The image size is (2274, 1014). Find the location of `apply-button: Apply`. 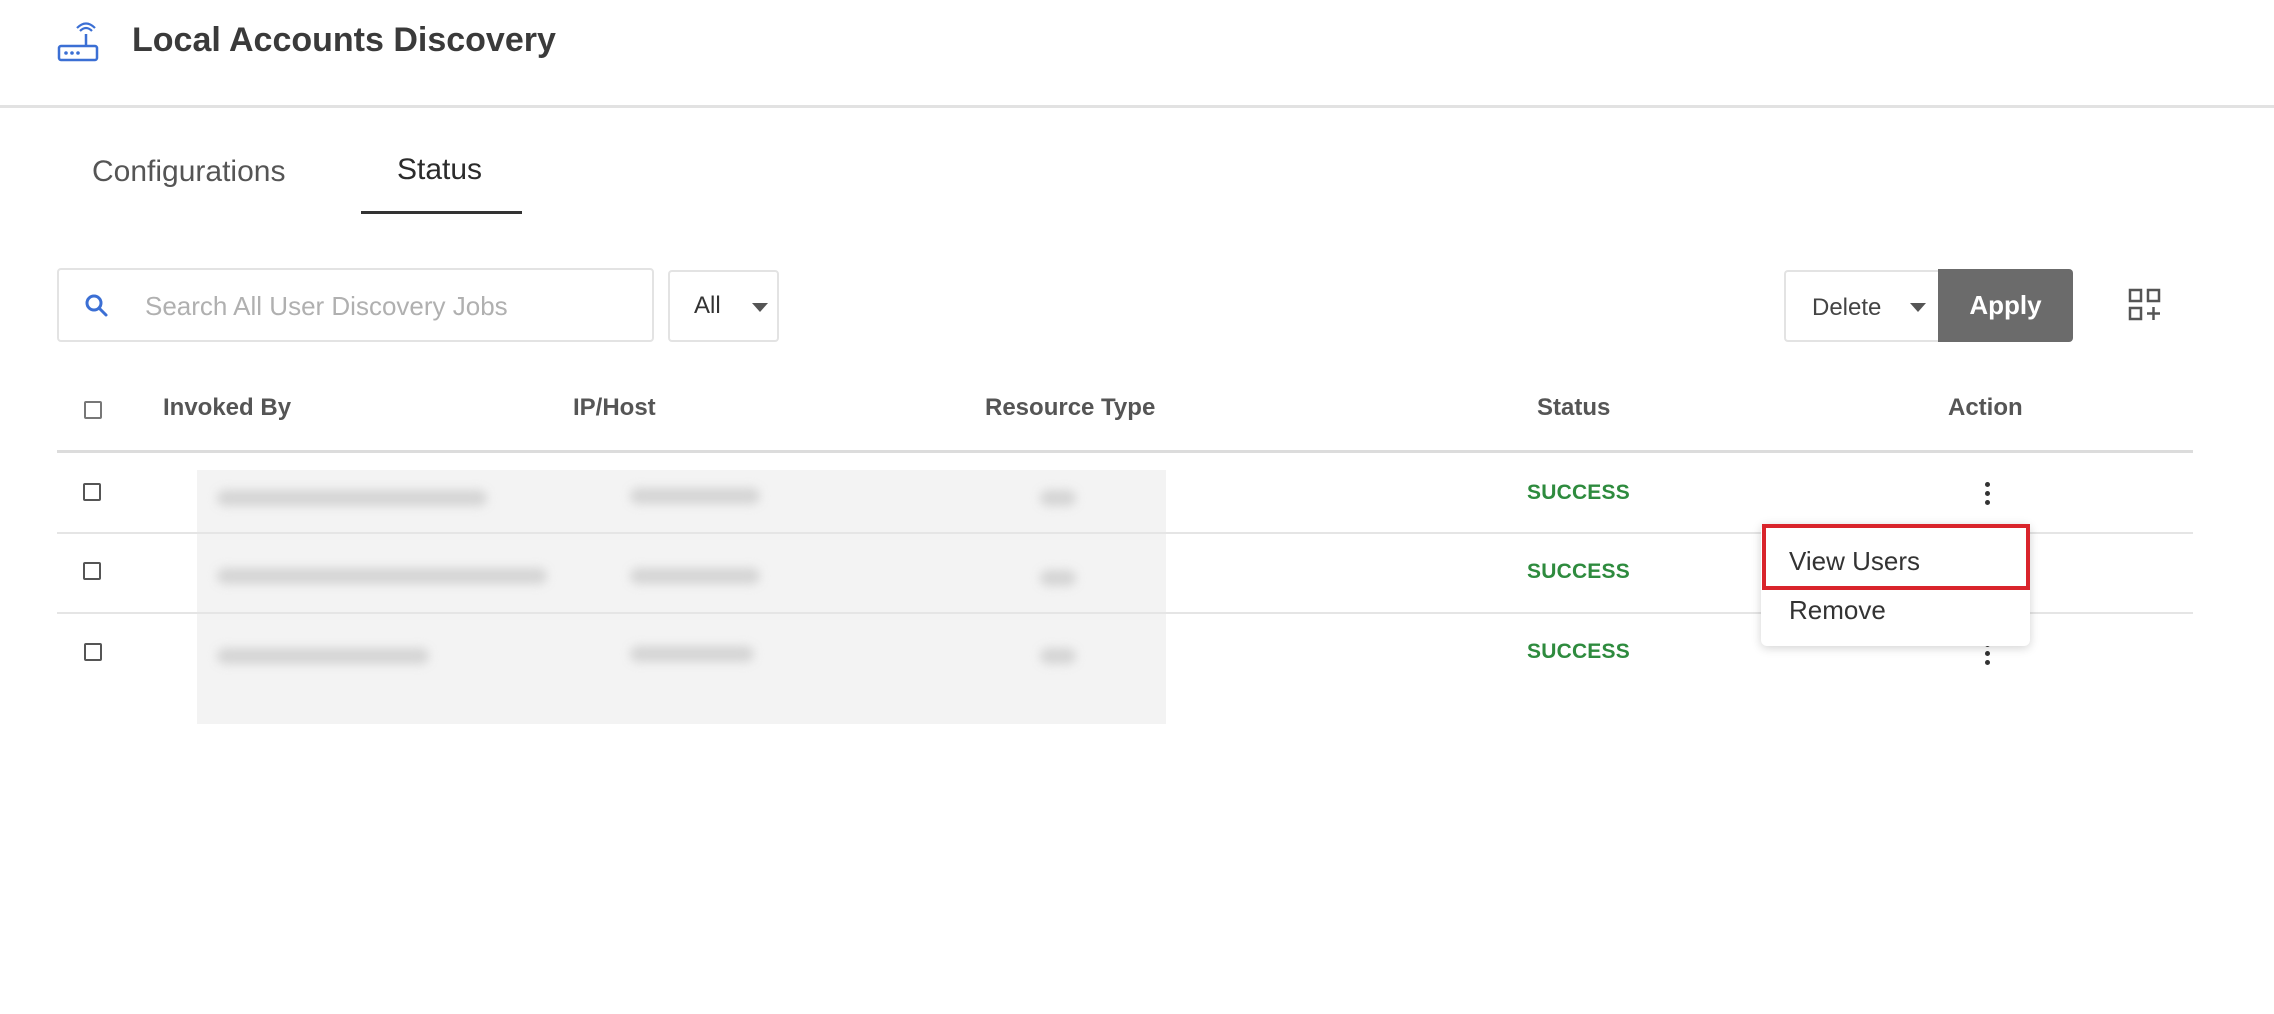

apply-button: Apply is located at coordinates (2005, 305).